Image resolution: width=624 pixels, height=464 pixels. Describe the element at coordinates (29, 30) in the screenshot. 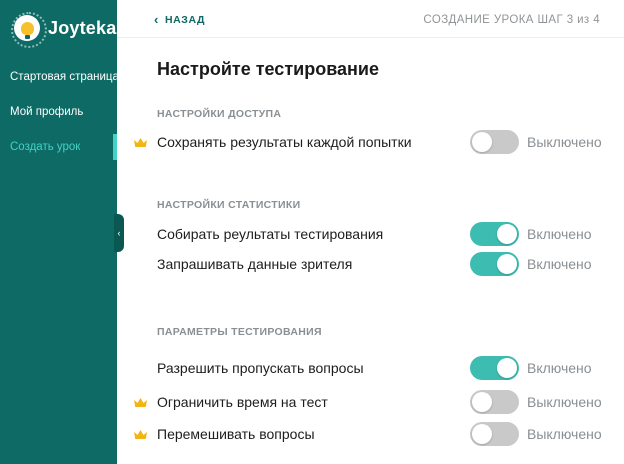

I see `lightbulb-icon` at that location.